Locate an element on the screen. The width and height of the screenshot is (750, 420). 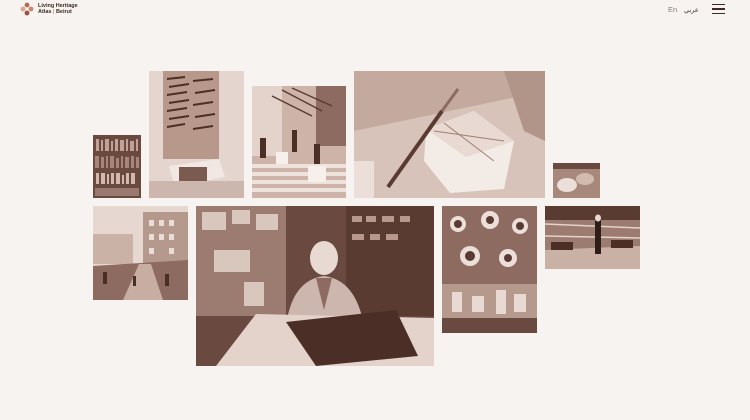
gallery-tile-chisel is located at coordinates (449, 134).